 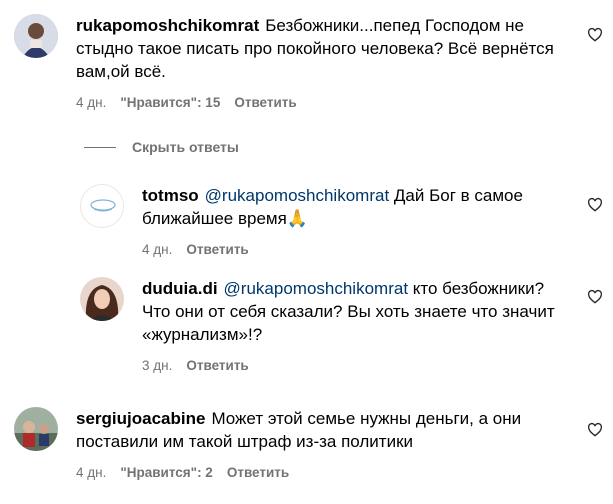 I want to click on likes-count: "Нравится": 2, so click(x=166, y=472).